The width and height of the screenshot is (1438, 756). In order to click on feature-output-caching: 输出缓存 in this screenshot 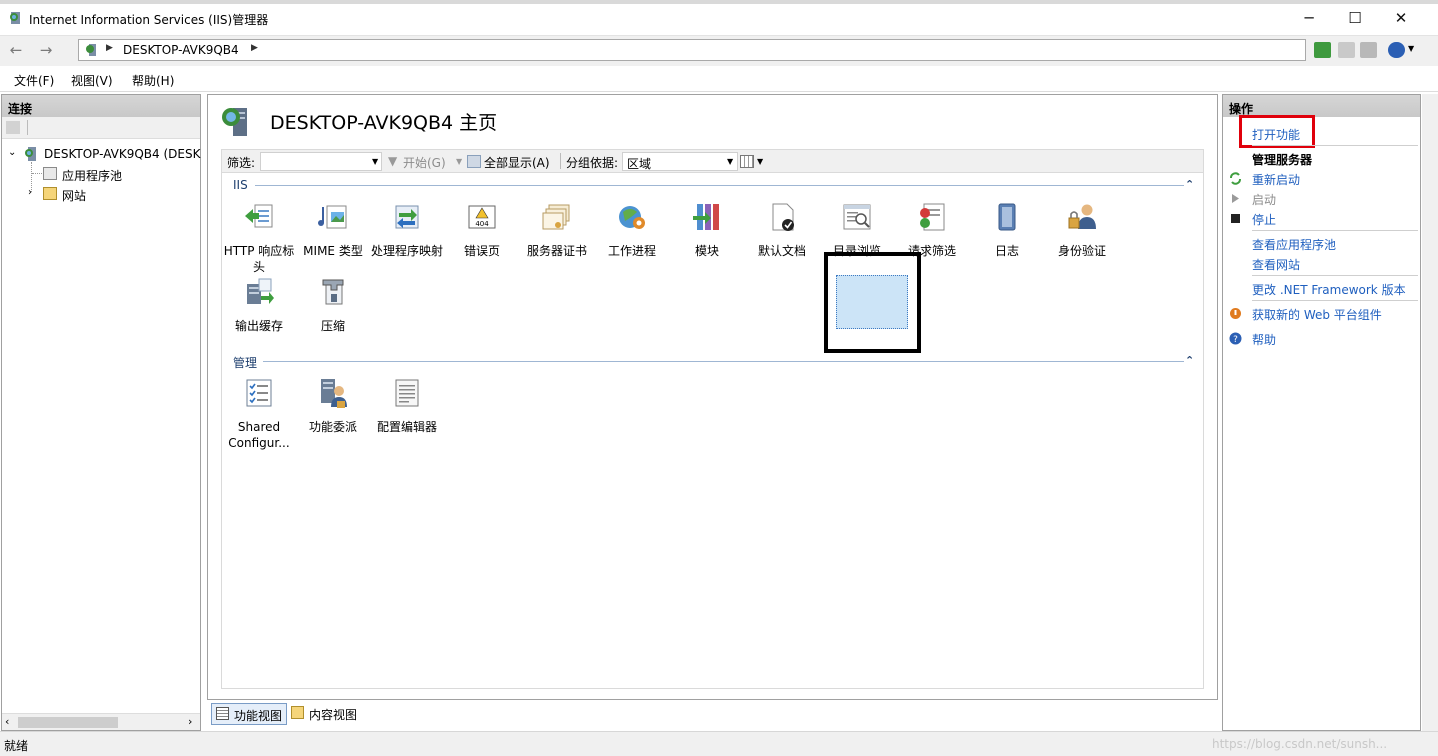, I will do `click(259, 305)`.